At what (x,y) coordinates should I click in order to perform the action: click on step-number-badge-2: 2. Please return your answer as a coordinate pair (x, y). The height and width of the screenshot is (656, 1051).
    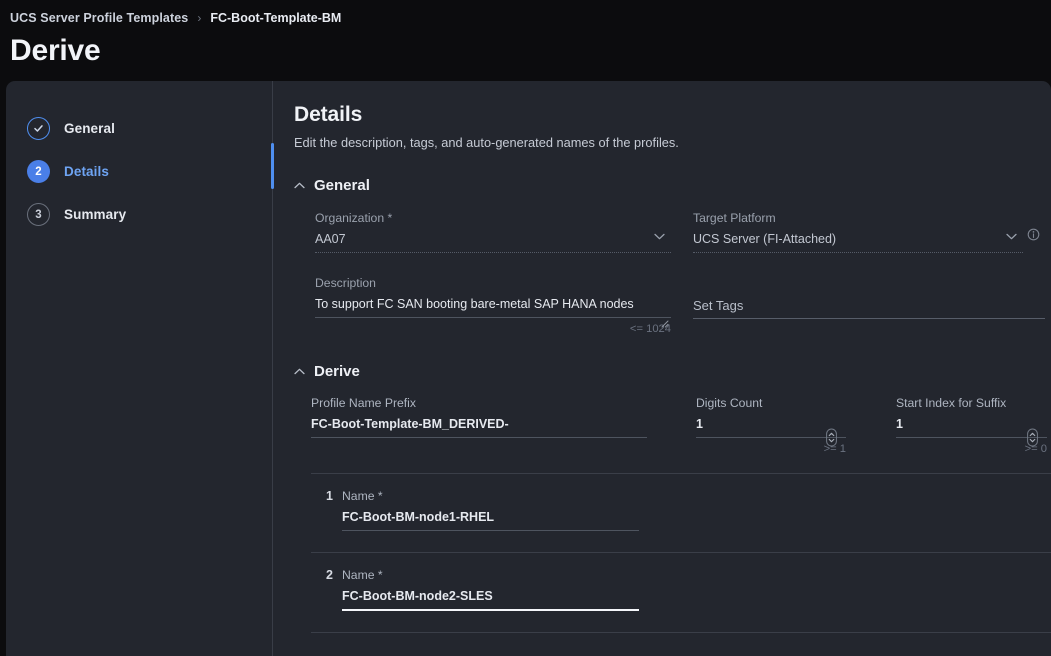
    Looking at the image, I should click on (38, 171).